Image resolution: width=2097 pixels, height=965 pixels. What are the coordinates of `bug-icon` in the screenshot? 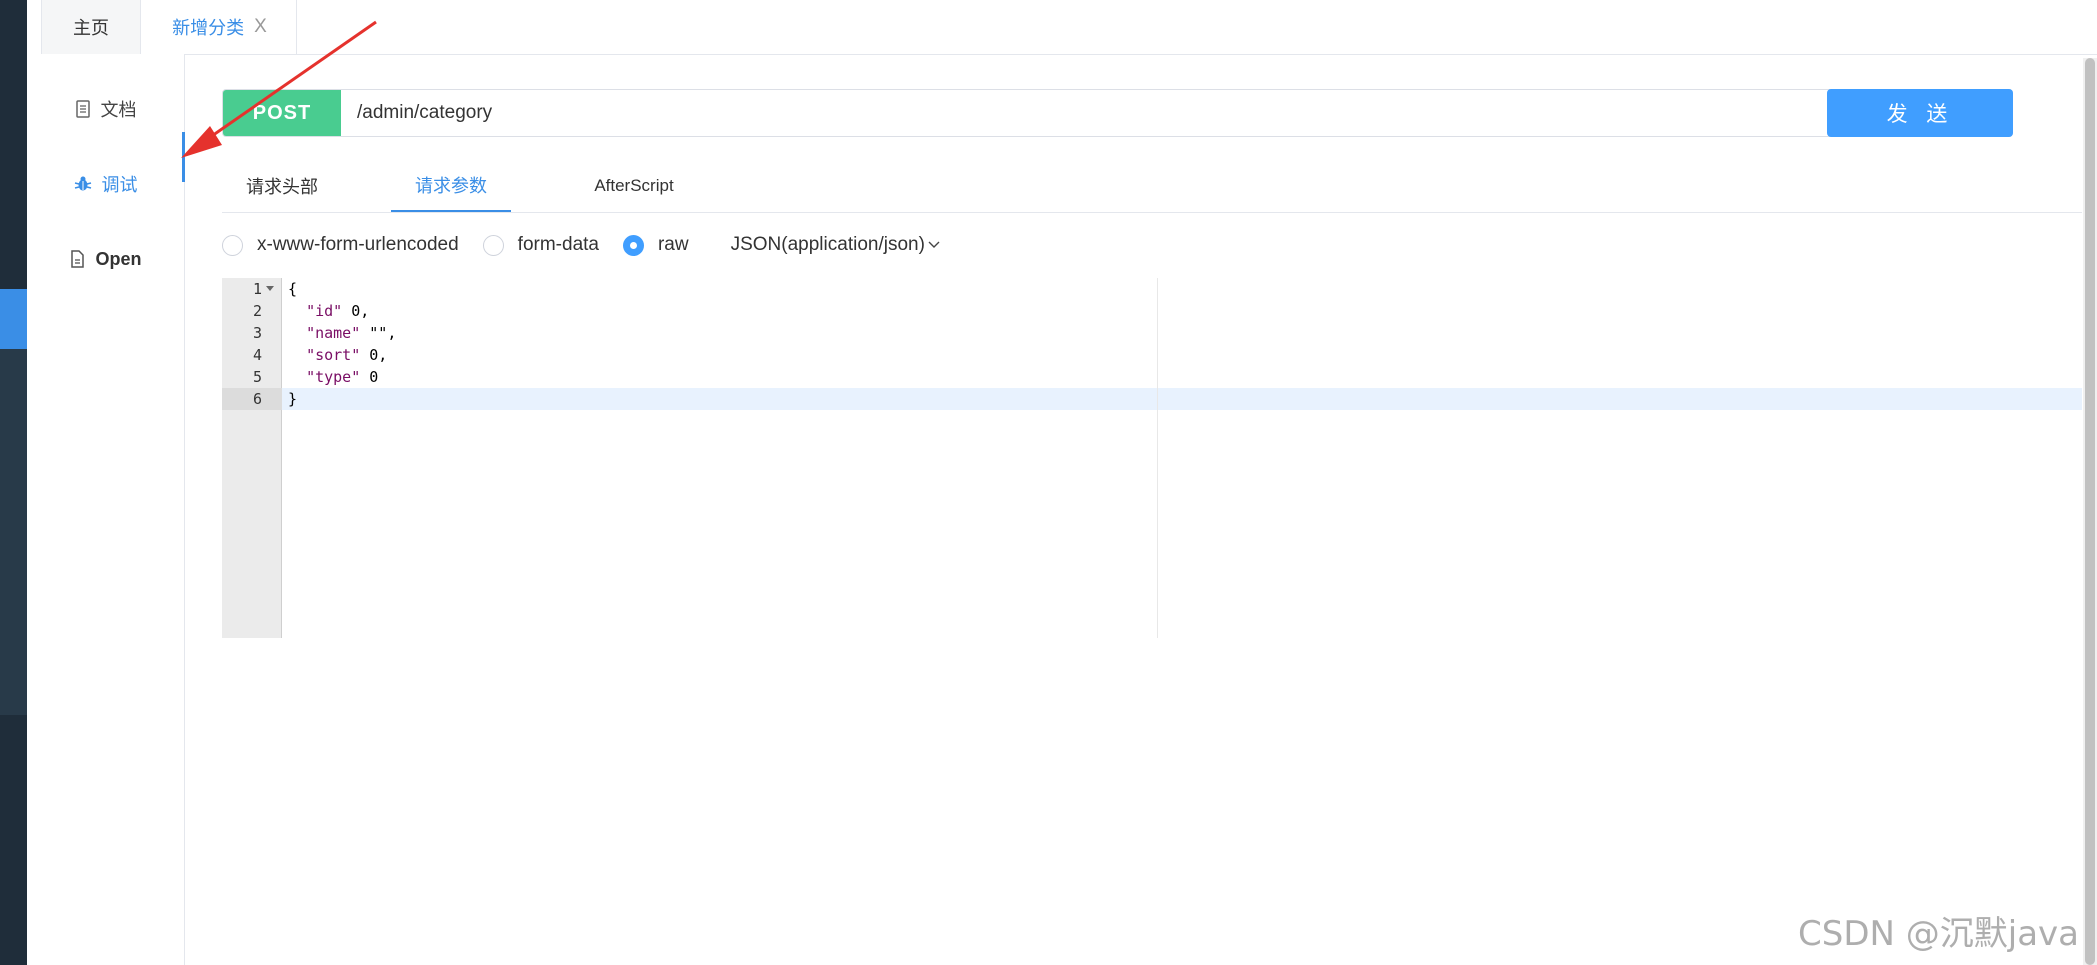 It's located at (83, 184).